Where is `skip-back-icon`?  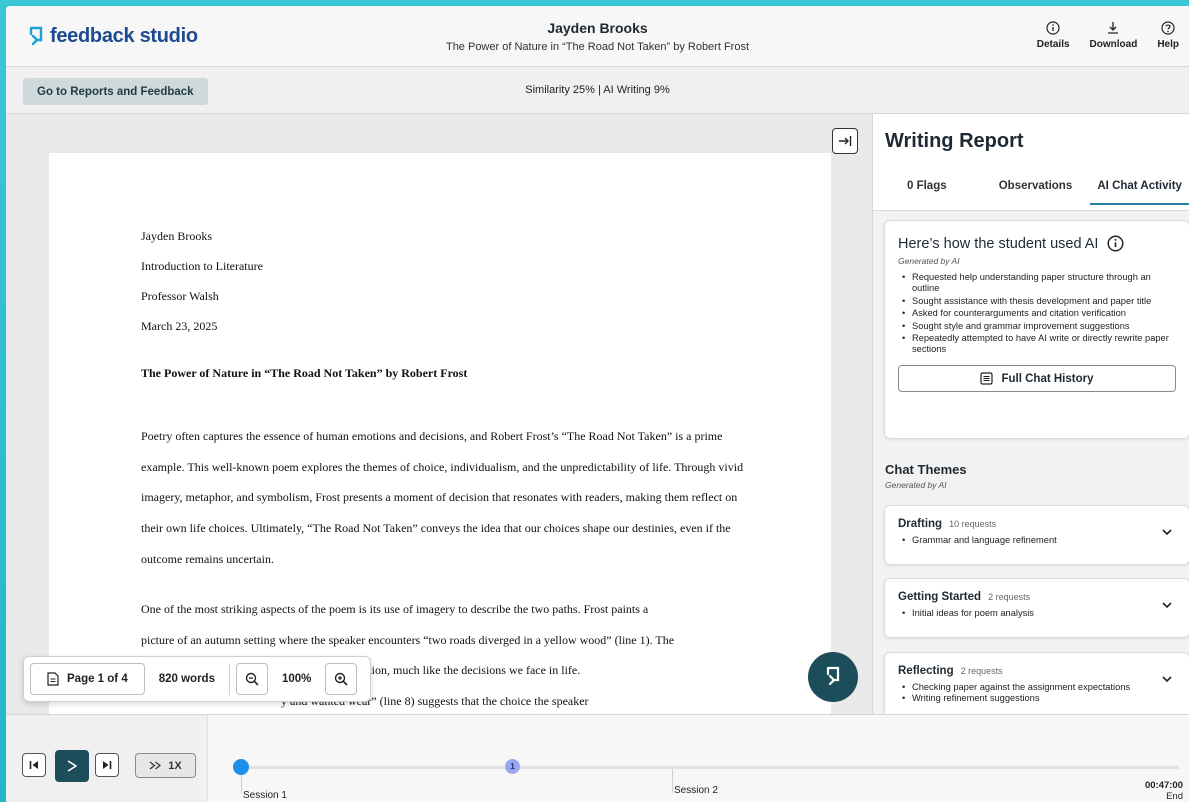
skip-back-icon is located at coordinates (33, 765).